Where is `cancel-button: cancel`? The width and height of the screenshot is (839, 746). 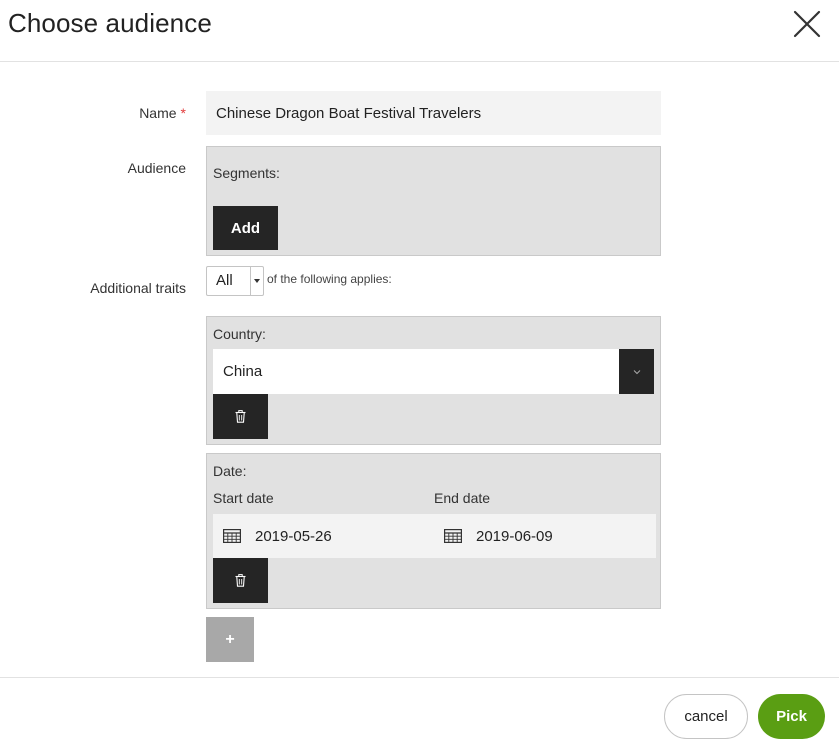
cancel-button: cancel is located at coordinates (706, 716).